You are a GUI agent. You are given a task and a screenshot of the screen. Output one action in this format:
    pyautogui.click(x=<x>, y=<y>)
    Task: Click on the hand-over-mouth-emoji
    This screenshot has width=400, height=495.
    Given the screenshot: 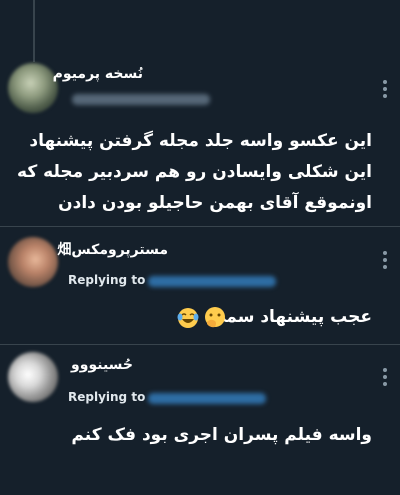 What is the action you would take?
    pyautogui.click(x=215, y=318)
    